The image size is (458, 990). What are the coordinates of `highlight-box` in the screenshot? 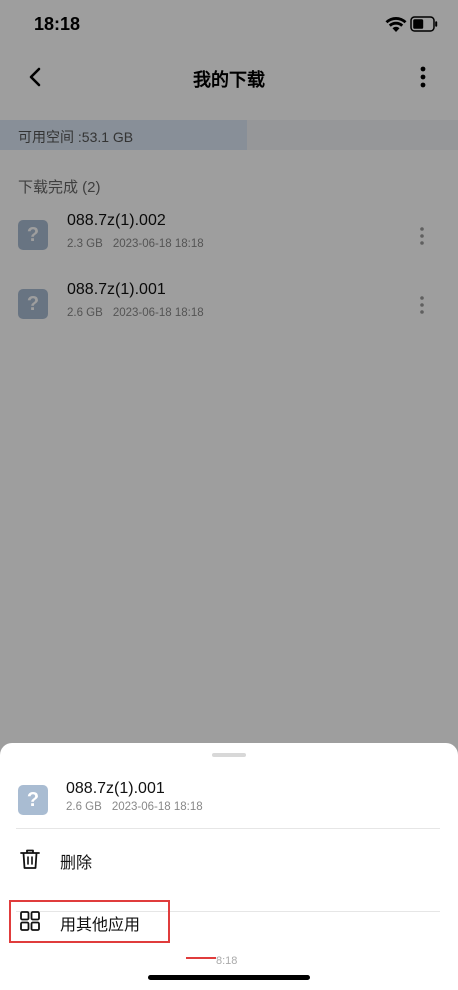 It's located at (89, 921).